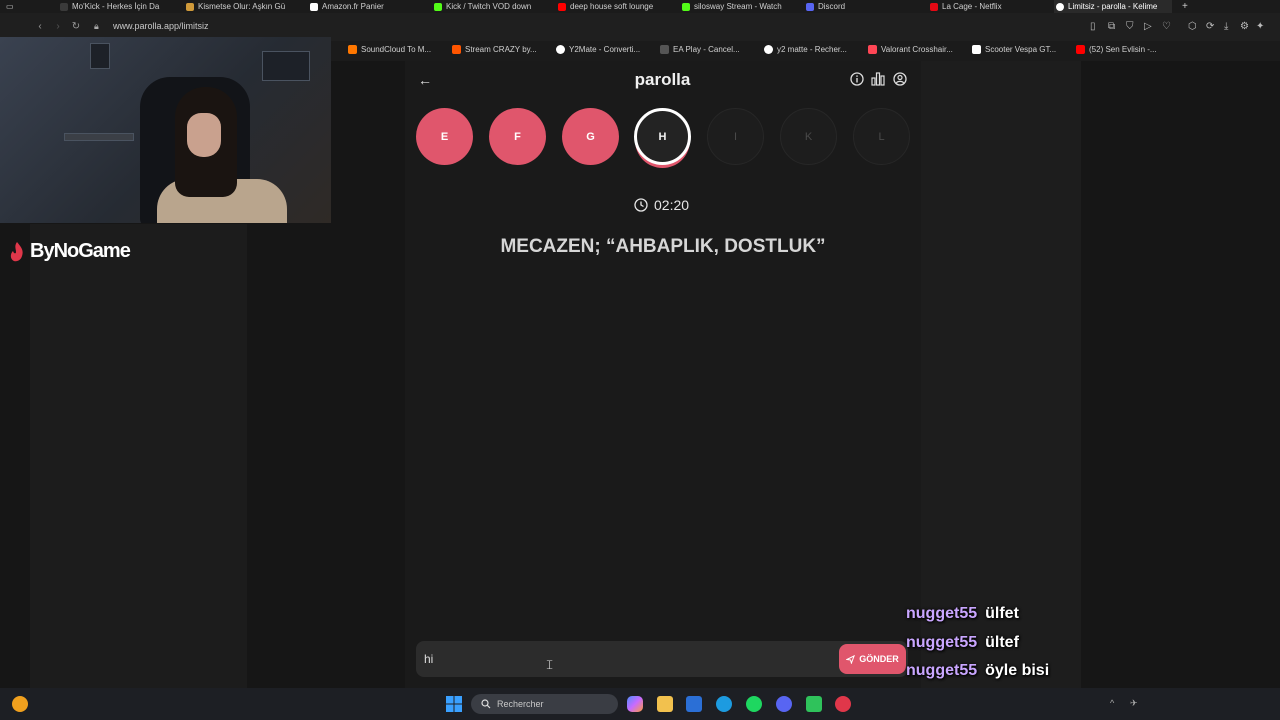 The image size is (1280, 720). Describe the element at coordinates (161, 26) in the screenshot. I see `url-field: www.parolla.app/limitsiz` at that location.